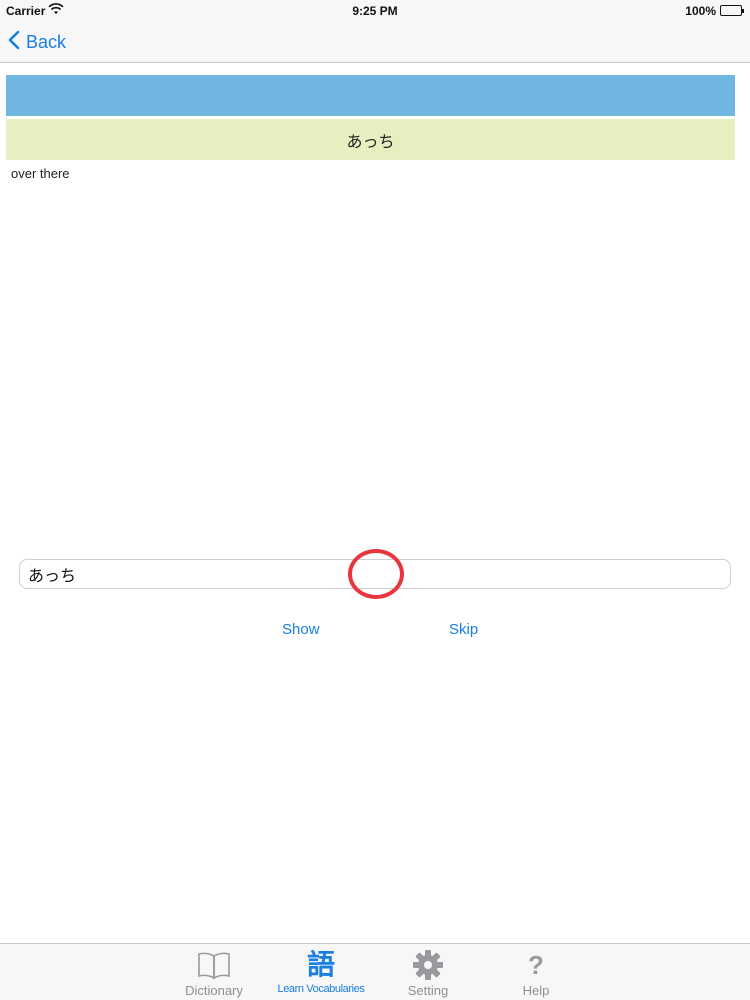  I want to click on status-time: 9:25 PM, so click(375, 11).